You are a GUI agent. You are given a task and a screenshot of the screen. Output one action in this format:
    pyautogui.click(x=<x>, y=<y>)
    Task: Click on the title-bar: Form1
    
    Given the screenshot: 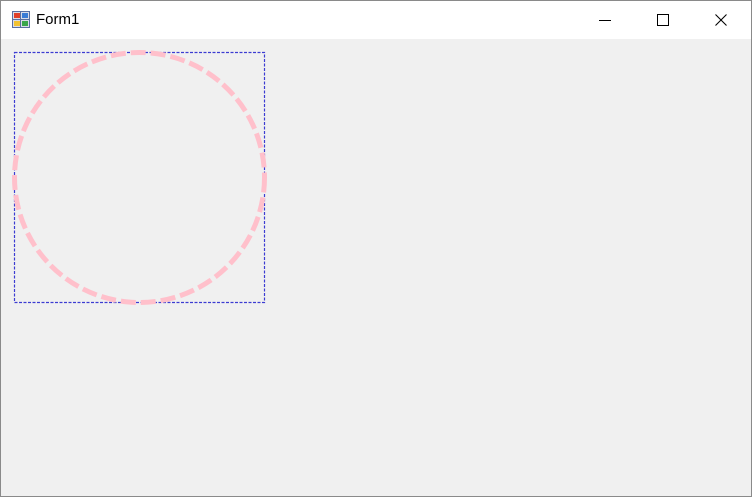 What is the action you would take?
    pyautogui.click(x=376, y=20)
    